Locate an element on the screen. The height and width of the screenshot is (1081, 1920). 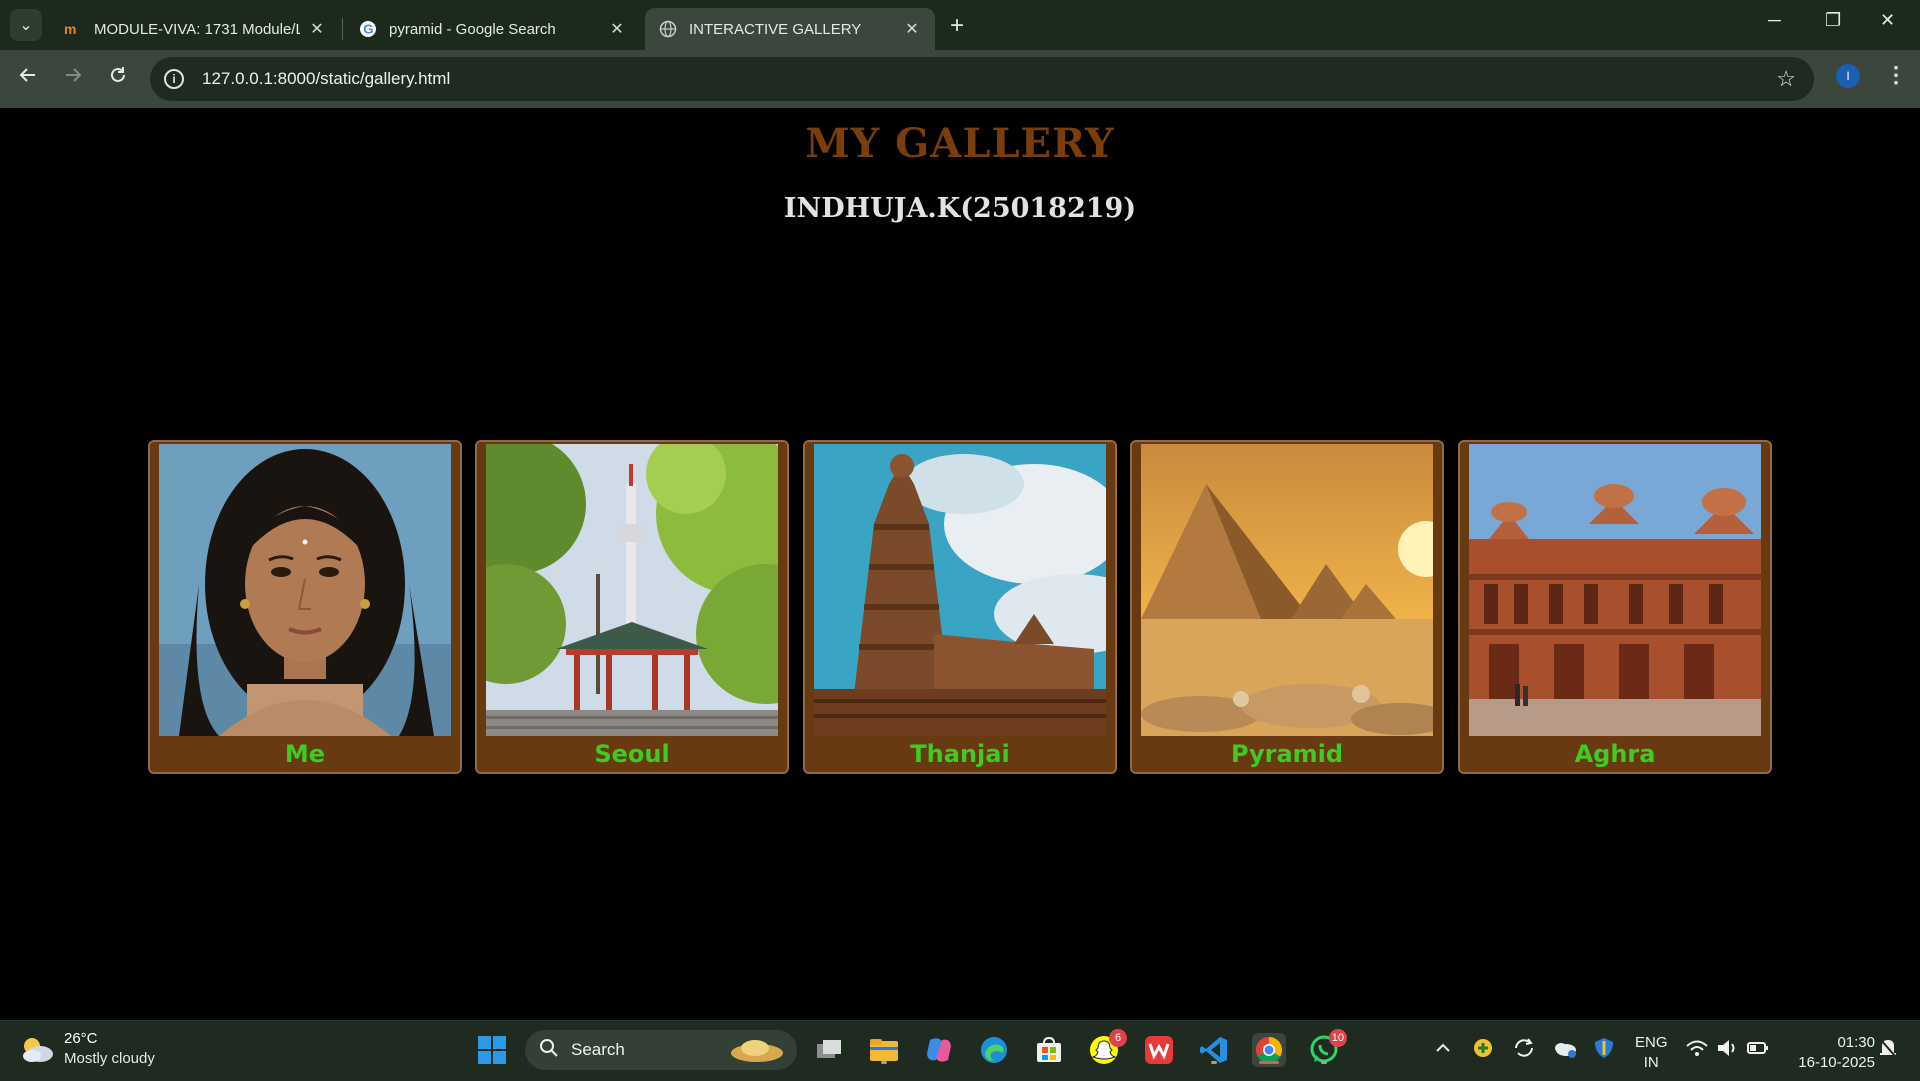
clock-date: 16-10-2025 is located at coordinates (1836, 1062).